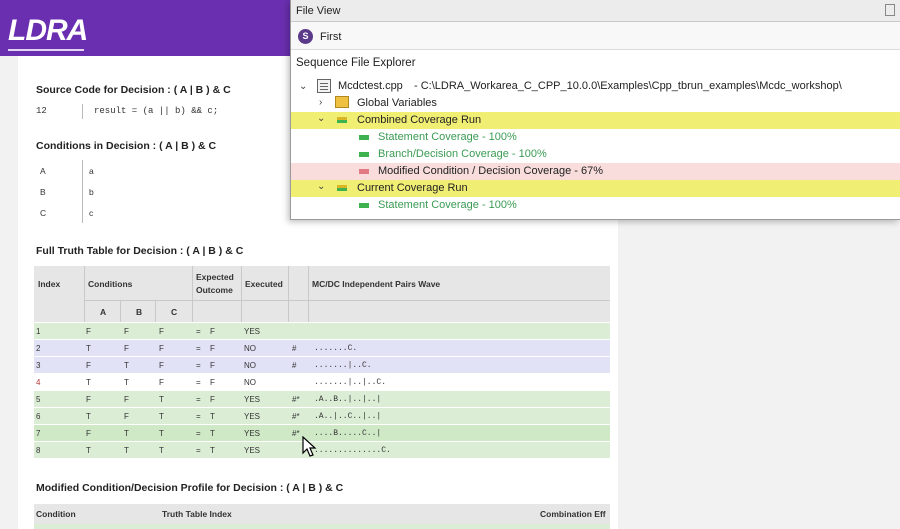 This screenshot has width=900, height=529. Describe the element at coordinates (38, 382) in the screenshot. I see `cell-index: 4` at that location.